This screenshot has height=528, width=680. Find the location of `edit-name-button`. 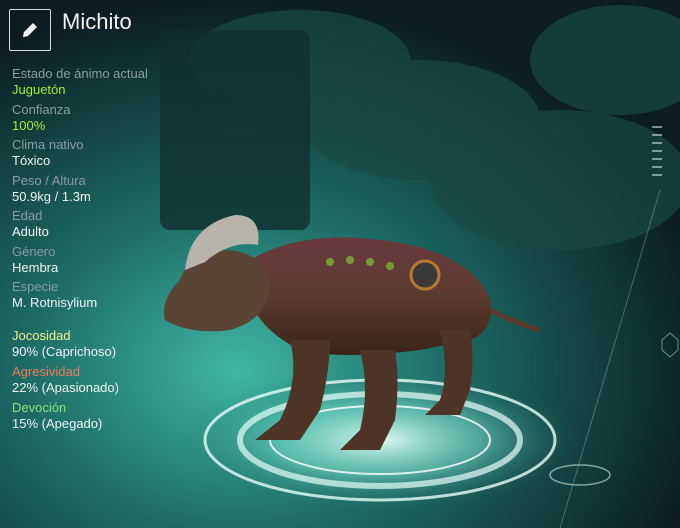

edit-name-button is located at coordinates (30, 30).